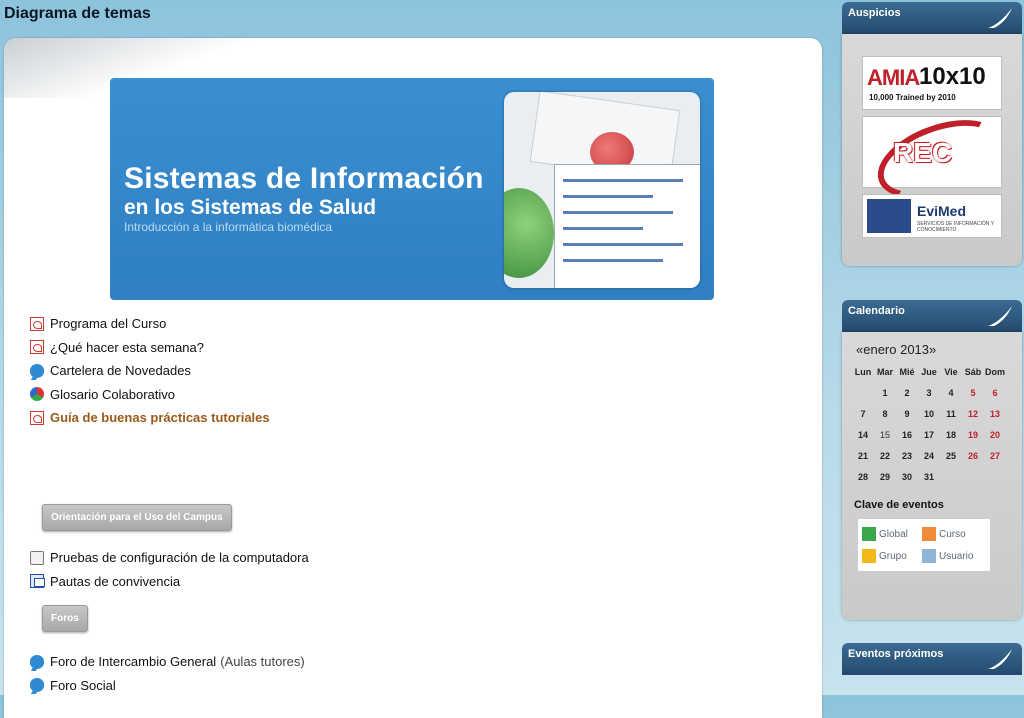 This screenshot has width=1024, height=718. I want to click on calendar-day: 8, so click(885, 413).